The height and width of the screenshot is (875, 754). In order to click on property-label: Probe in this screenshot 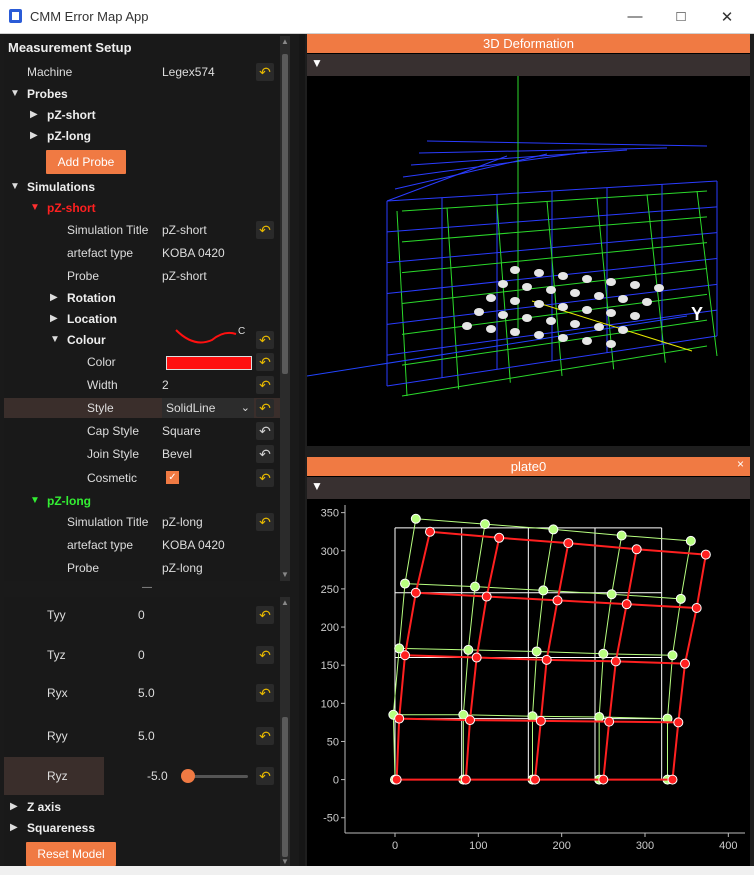, I will do `click(83, 276)`.